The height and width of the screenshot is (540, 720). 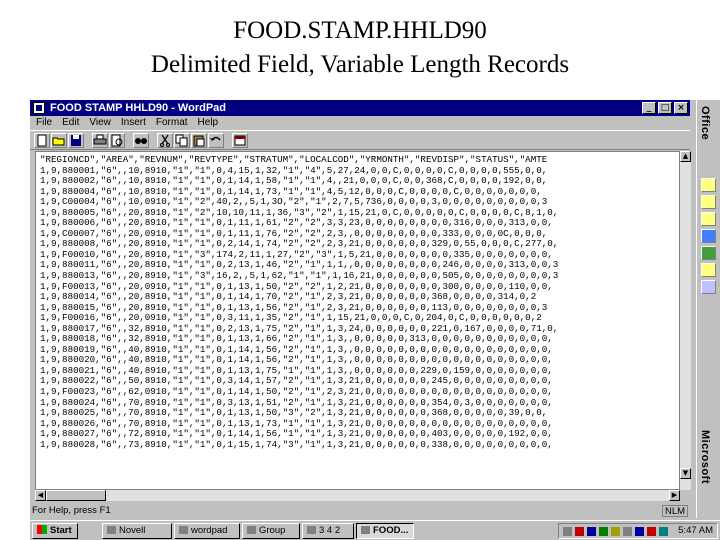 I want to click on office-shortcut-bar: Office Microsoft, so click(x=708, y=309).